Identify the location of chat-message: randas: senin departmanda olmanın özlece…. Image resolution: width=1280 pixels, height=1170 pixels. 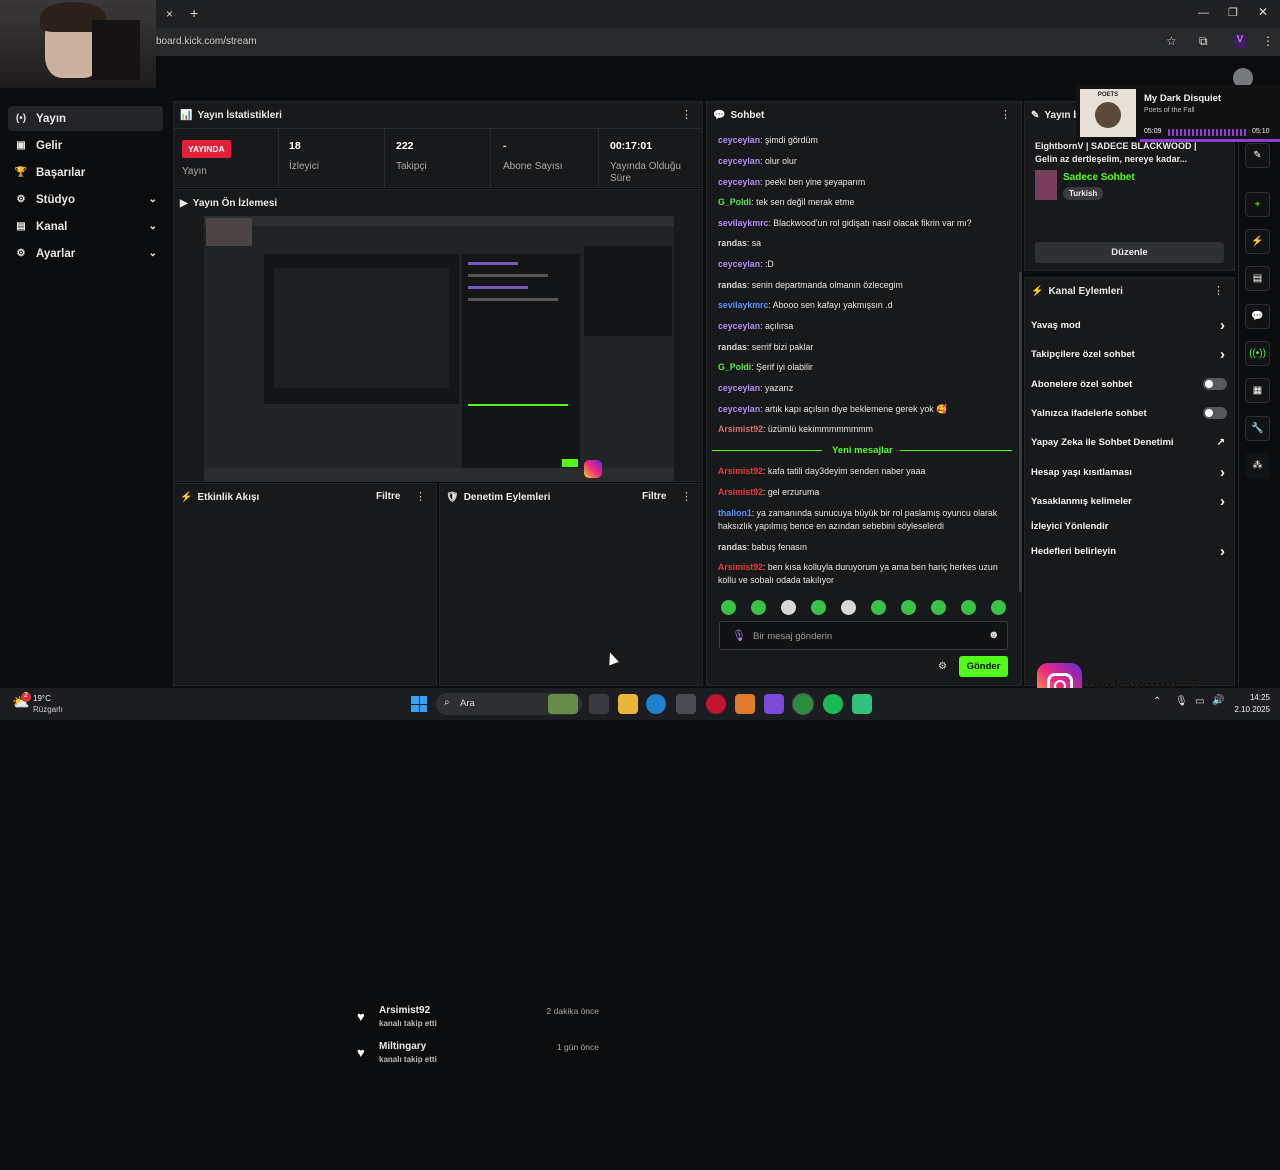
(865, 285).